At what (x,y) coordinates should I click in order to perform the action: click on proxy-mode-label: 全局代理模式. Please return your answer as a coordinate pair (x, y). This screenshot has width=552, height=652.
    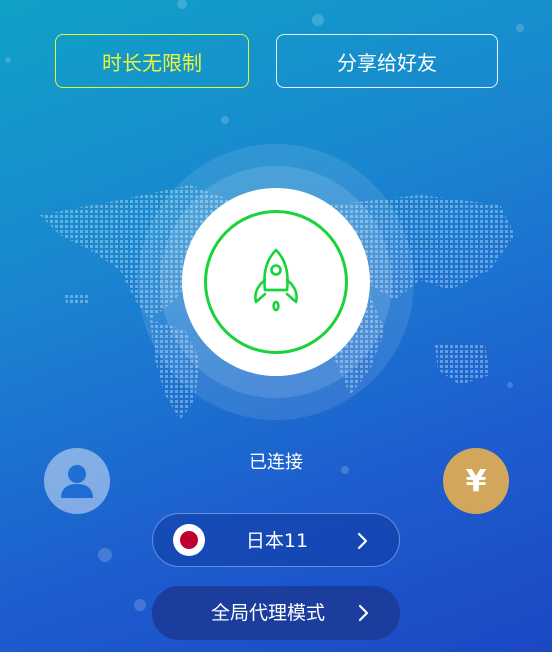
    Looking at the image, I should click on (267, 613).